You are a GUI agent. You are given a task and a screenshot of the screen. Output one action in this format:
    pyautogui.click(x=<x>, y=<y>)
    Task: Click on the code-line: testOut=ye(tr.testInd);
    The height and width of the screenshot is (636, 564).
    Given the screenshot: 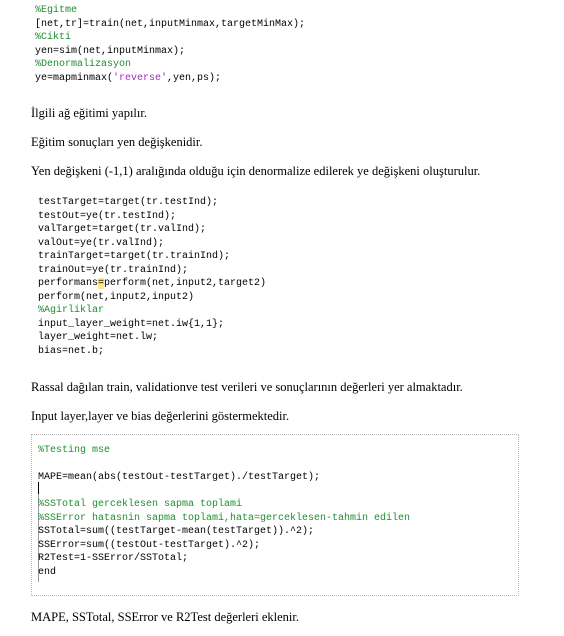 What is the action you would take?
    pyautogui.click(x=152, y=217)
    